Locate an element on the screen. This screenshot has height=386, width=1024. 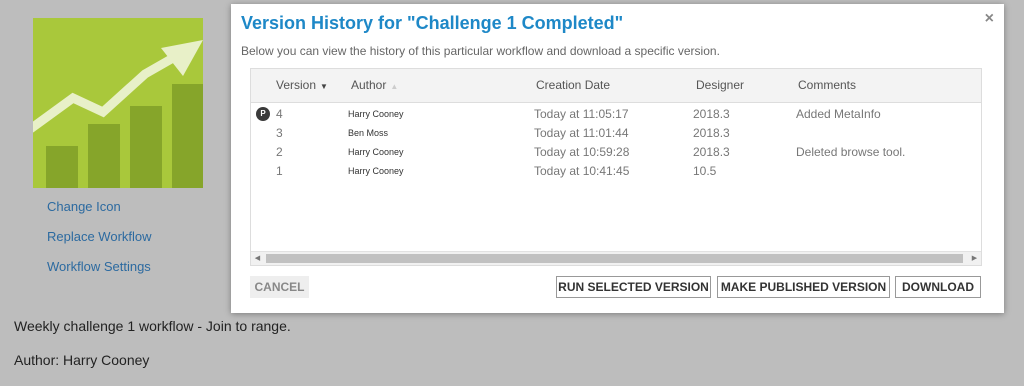
cell-comments: Deleted browse tool. is located at coordinates (851, 152).